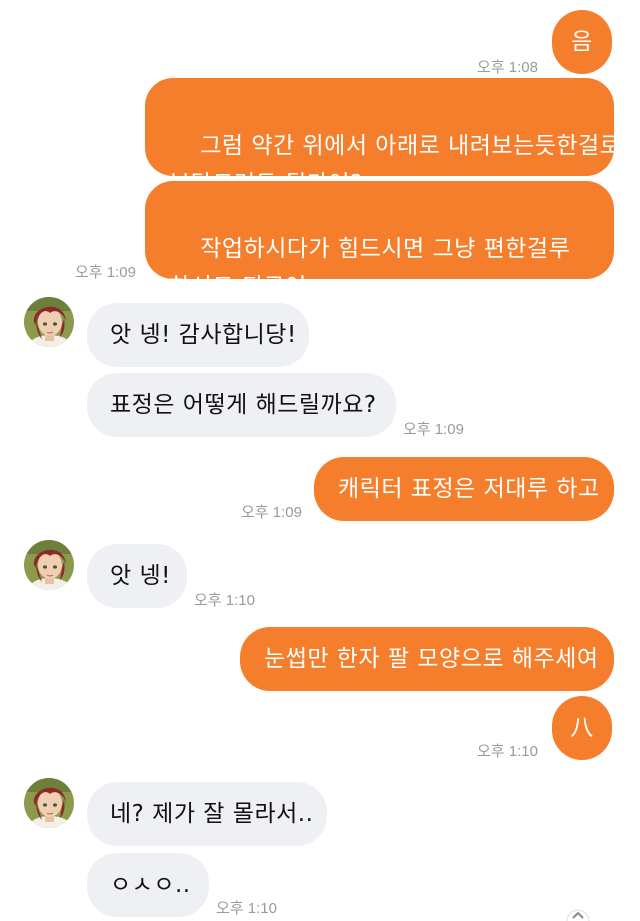 Image resolution: width=640 pixels, height=921 pixels. I want to click on outgoing-message-bubble: 캐릭터 표정은 저대루 하고, so click(464, 489).